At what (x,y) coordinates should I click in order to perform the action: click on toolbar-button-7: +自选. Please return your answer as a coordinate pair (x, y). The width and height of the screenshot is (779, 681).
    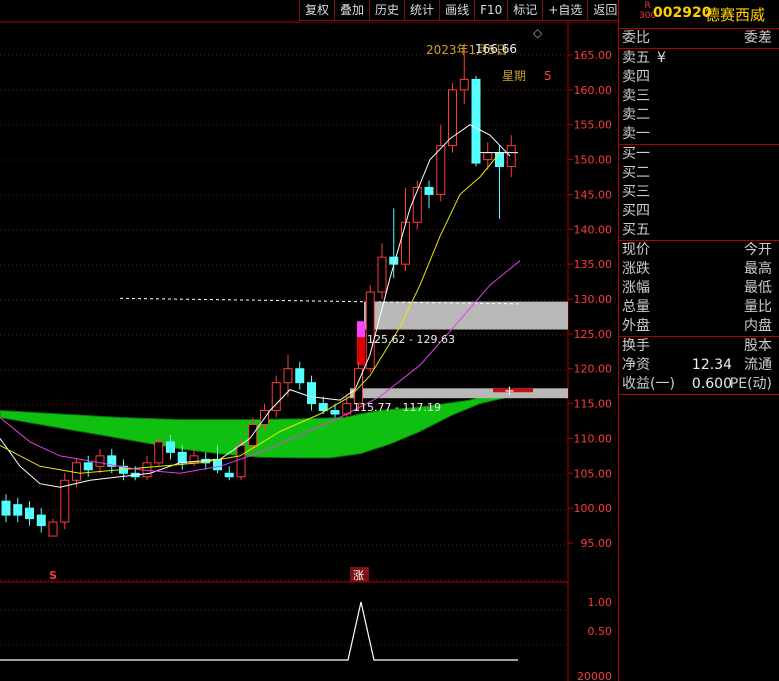
    Looking at the image, I should click on (565, 10).